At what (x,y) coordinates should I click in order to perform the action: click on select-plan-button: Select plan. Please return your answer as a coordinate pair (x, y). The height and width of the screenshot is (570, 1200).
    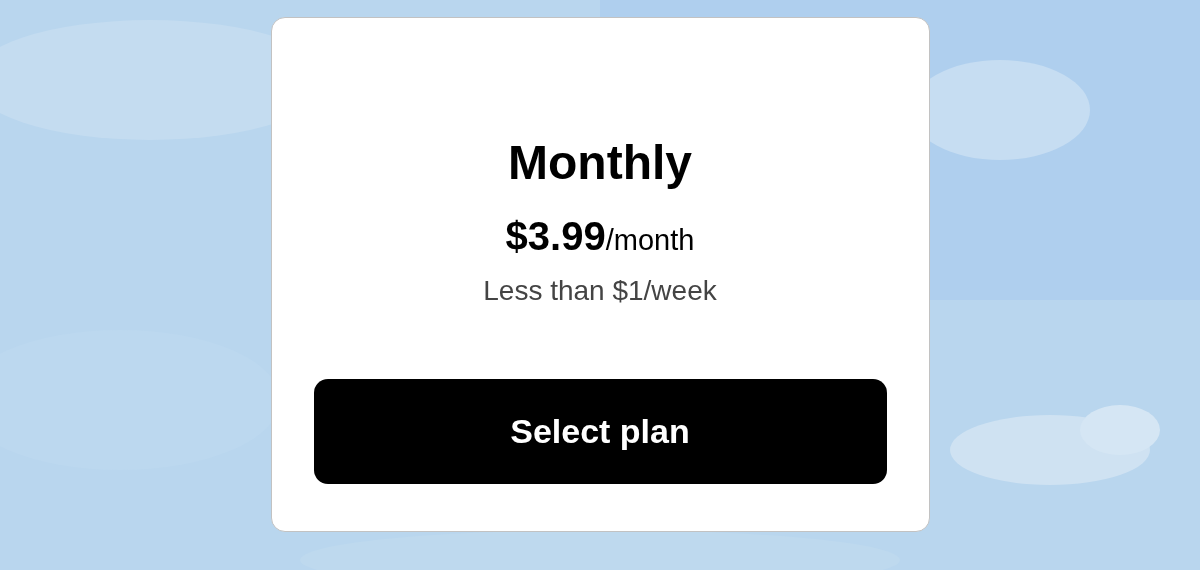
    Looking at the image, I should click on (600, 431).